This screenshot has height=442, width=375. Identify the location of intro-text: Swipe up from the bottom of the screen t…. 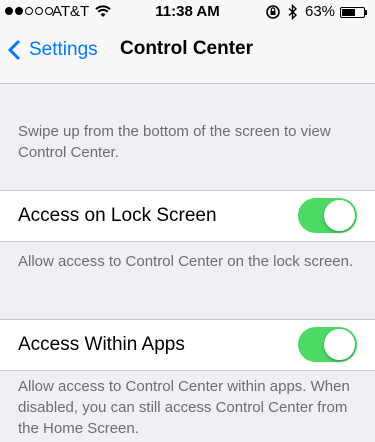
(174, 142).